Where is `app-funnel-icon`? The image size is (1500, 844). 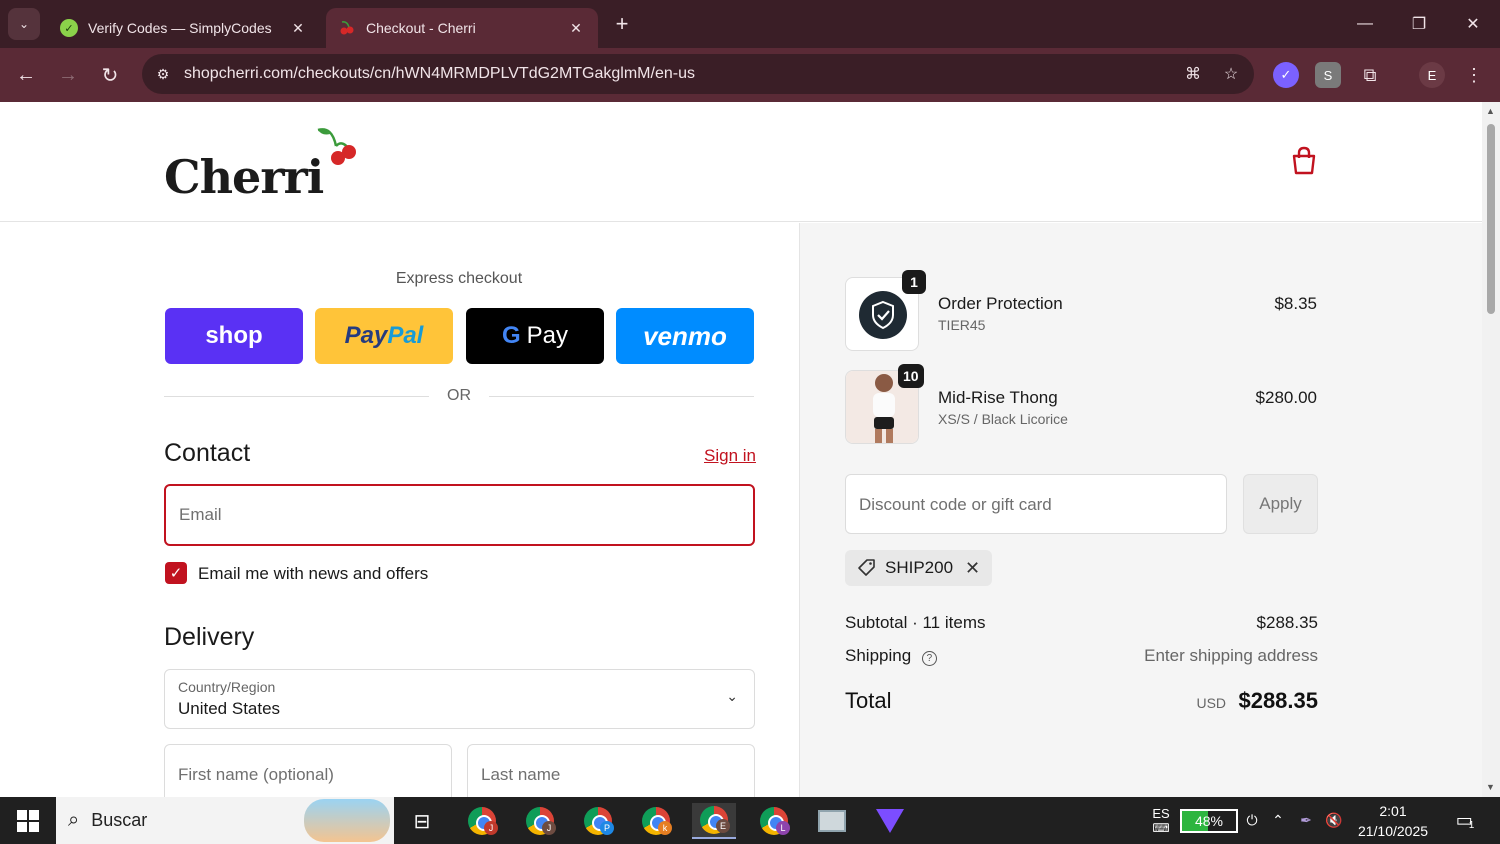
app-funnel-icon is located at coordinates (890, 821).